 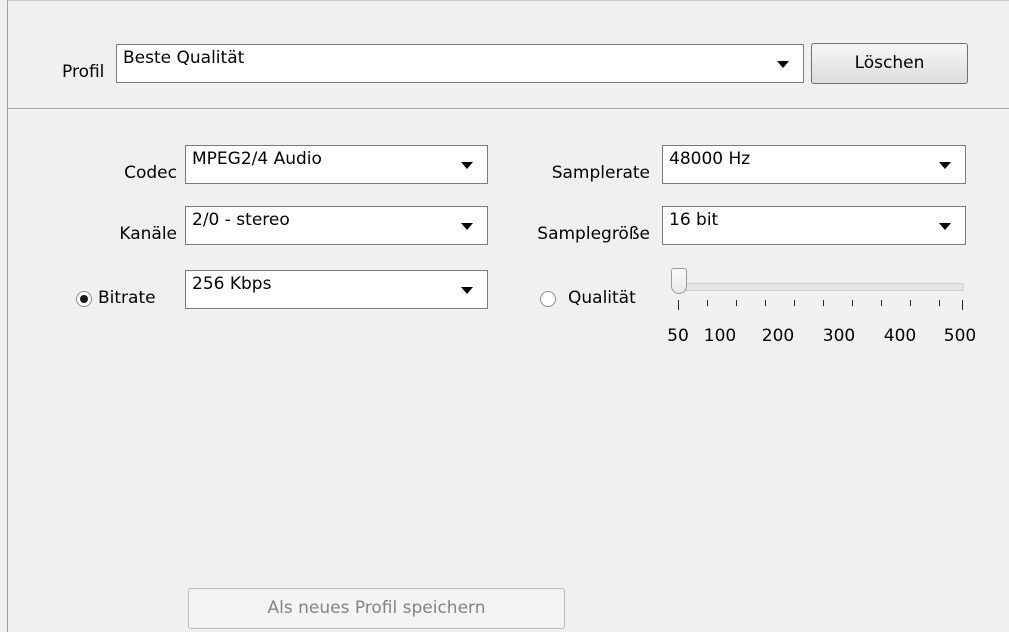 I want to click on slider-tick-label: 400, so click(x=900, y=336).